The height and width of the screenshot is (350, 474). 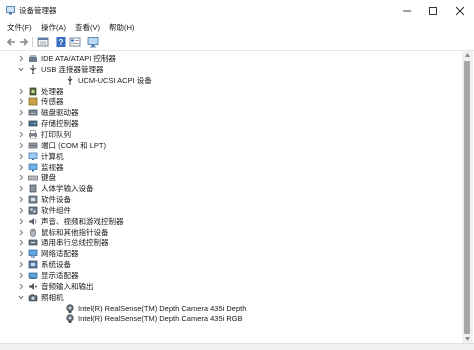 I want to click on tree-item-label: 计算机, so click(x=52, y=156).